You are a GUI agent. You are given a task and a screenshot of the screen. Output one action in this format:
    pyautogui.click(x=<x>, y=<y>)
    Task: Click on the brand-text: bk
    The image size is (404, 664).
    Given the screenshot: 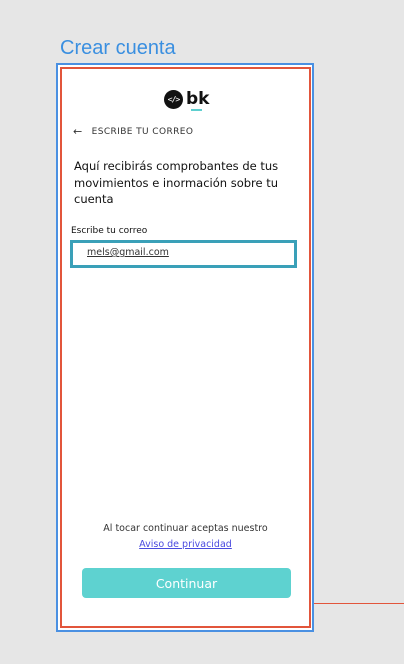 What is the action you would take?
    pyautogui.click(x=198, y=99)
    